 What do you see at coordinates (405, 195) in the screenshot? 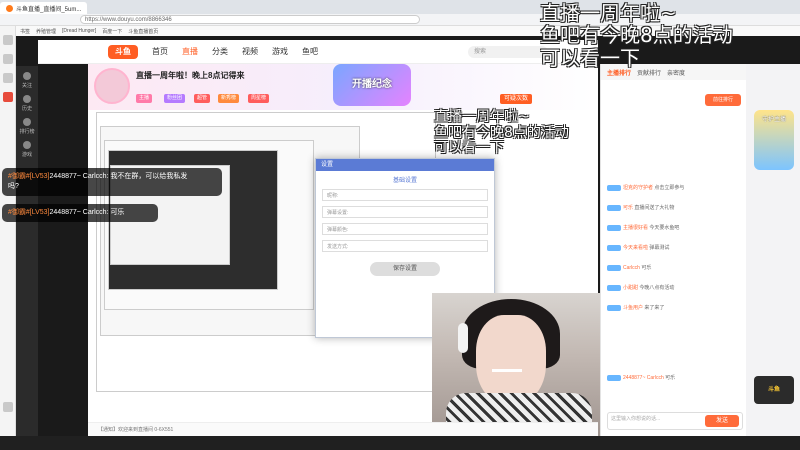
I see `nickname-field: 昵称:` at bounding box center [405, 195].